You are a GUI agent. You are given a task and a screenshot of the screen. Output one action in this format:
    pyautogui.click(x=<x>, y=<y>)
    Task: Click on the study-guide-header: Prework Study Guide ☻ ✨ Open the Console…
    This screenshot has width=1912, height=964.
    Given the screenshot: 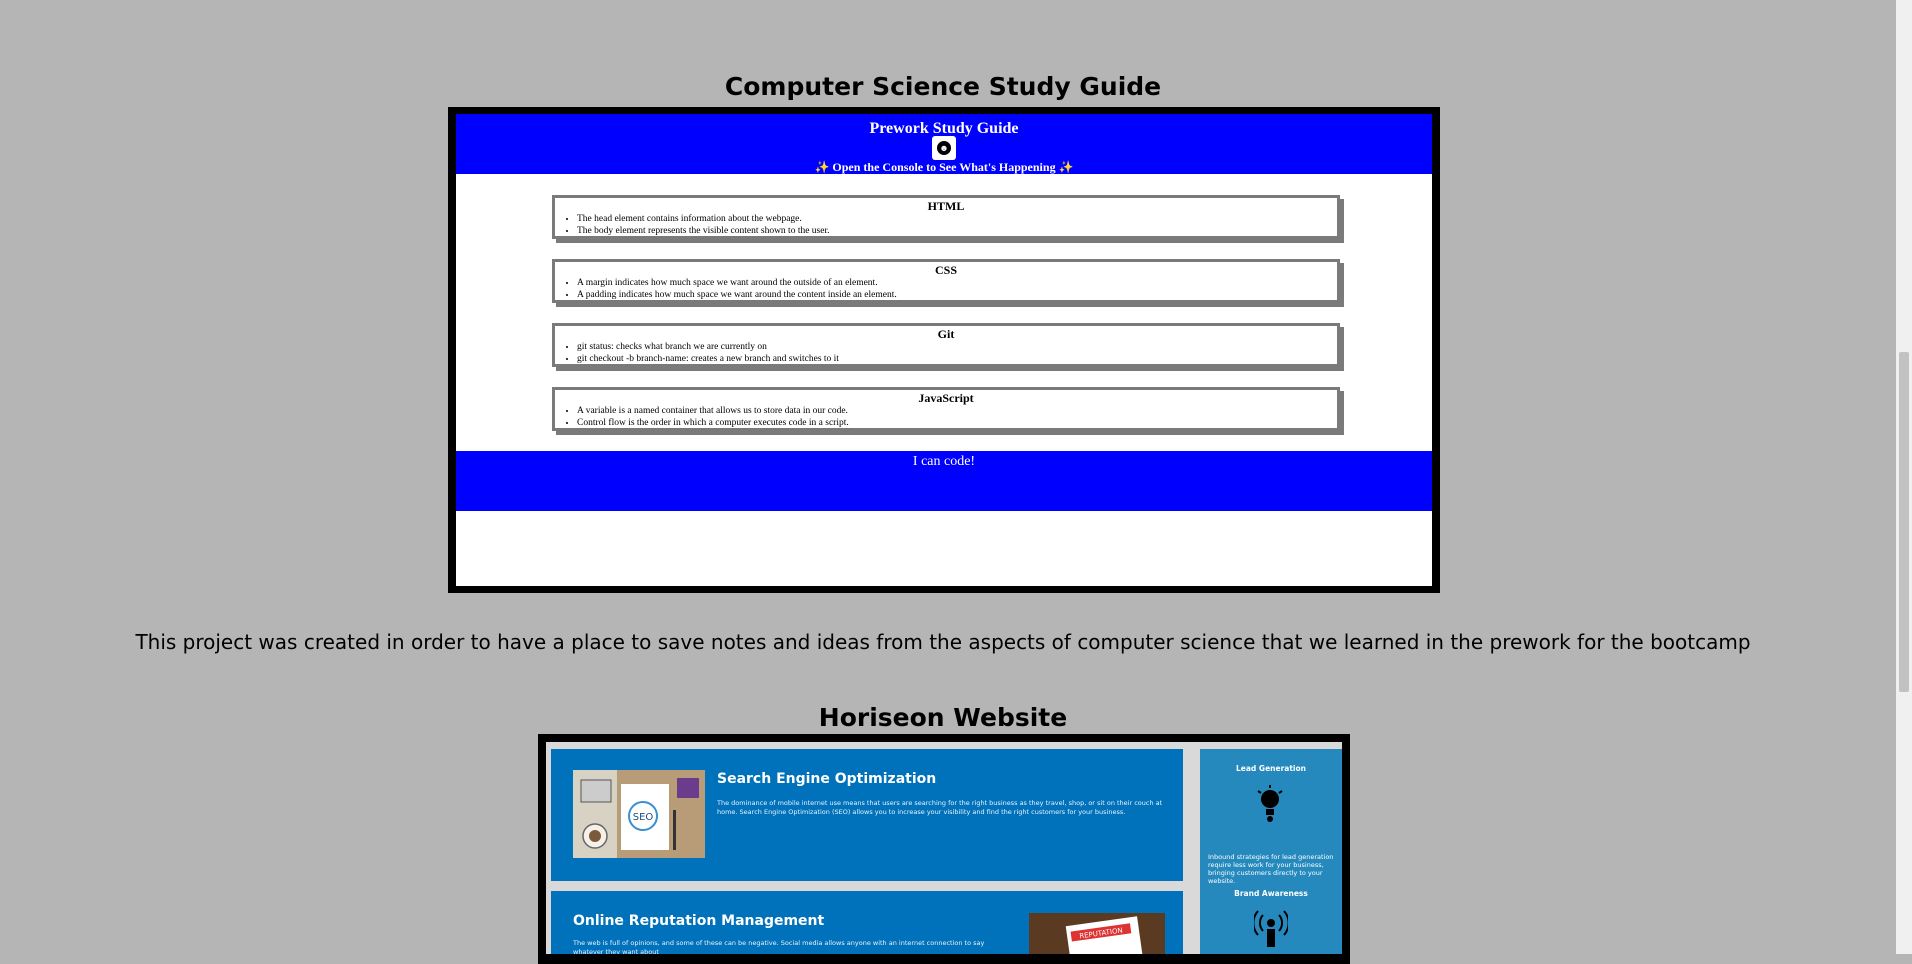 What is the action you would take?
    pyautogui.click(x=944, y=144)
    